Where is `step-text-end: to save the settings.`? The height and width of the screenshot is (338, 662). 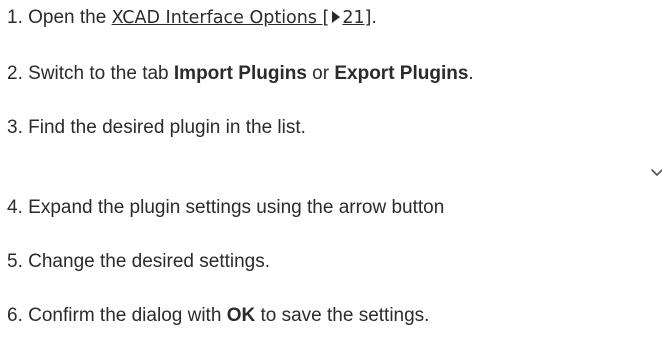
step-text-end: to save the settings. is located at coordinates (342, 315).